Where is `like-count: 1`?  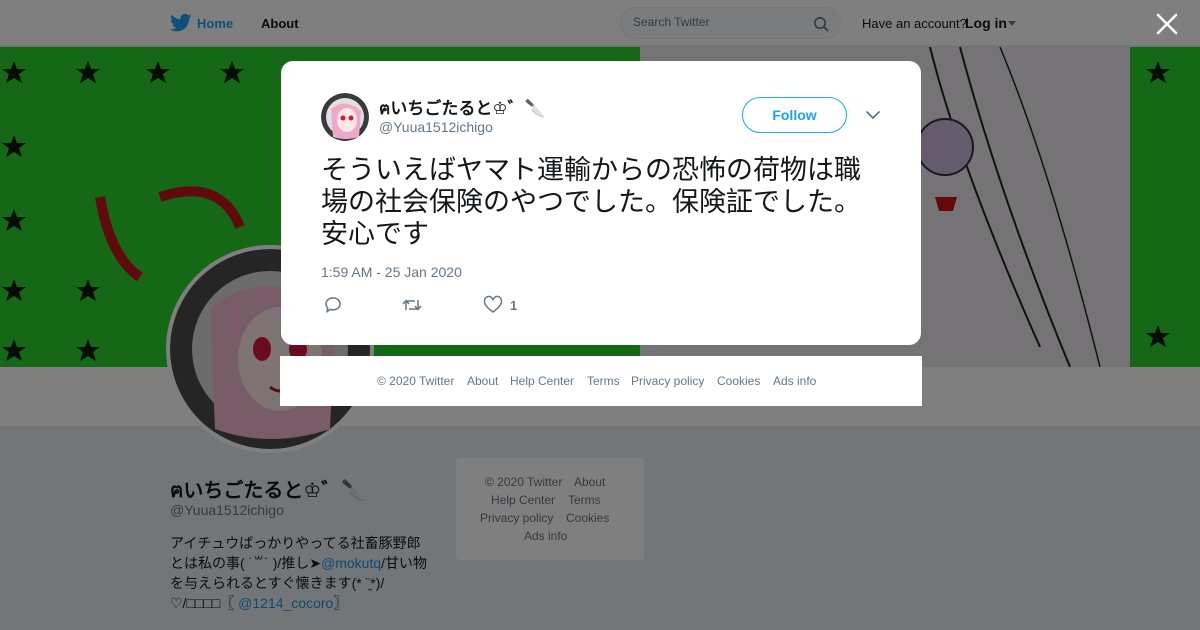
like-count: 1 is located at coordinates (514, 305).